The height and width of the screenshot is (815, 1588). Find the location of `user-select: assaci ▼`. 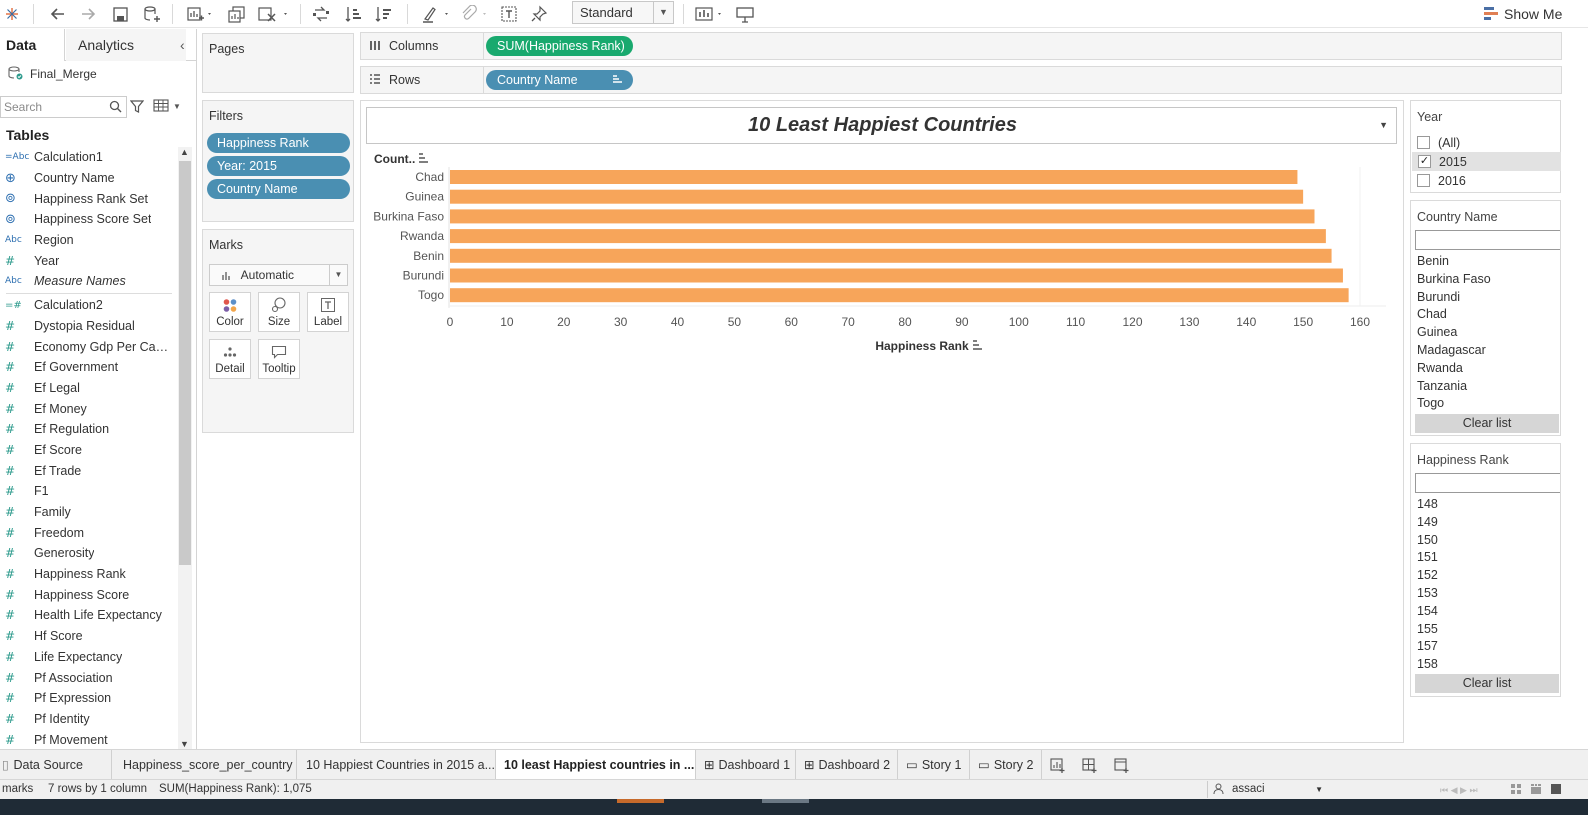

user-select: assaci ▼ is located at coordinates (1268, 789).